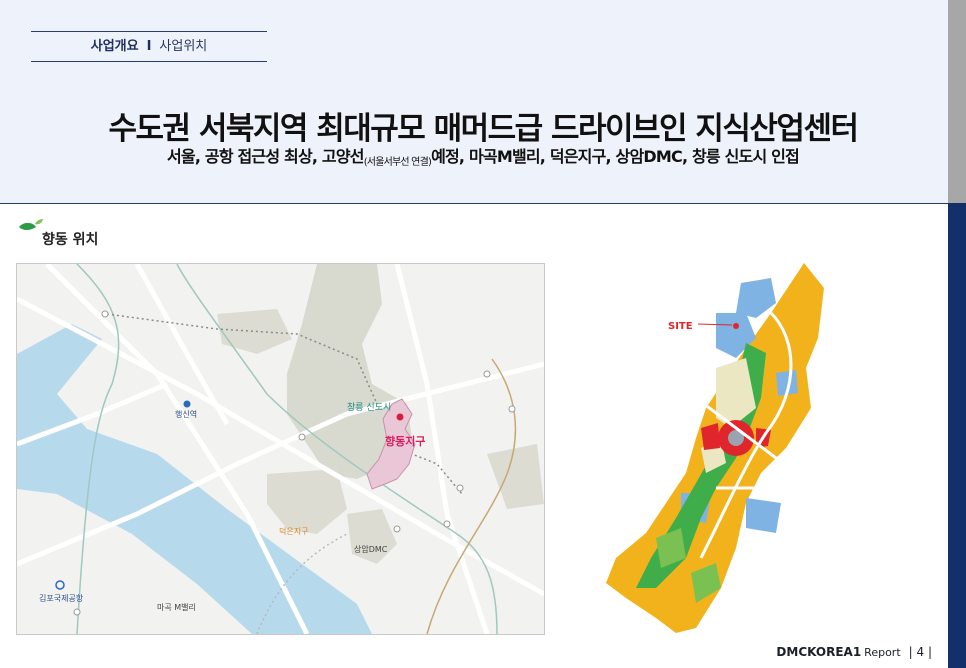 The image size is (966, 668). I want to click on subtitle-part2: 예정, 마곡M밸리, 덕은지구, 상암DMC, 창릉 신도시 인접, so click(615, 156).